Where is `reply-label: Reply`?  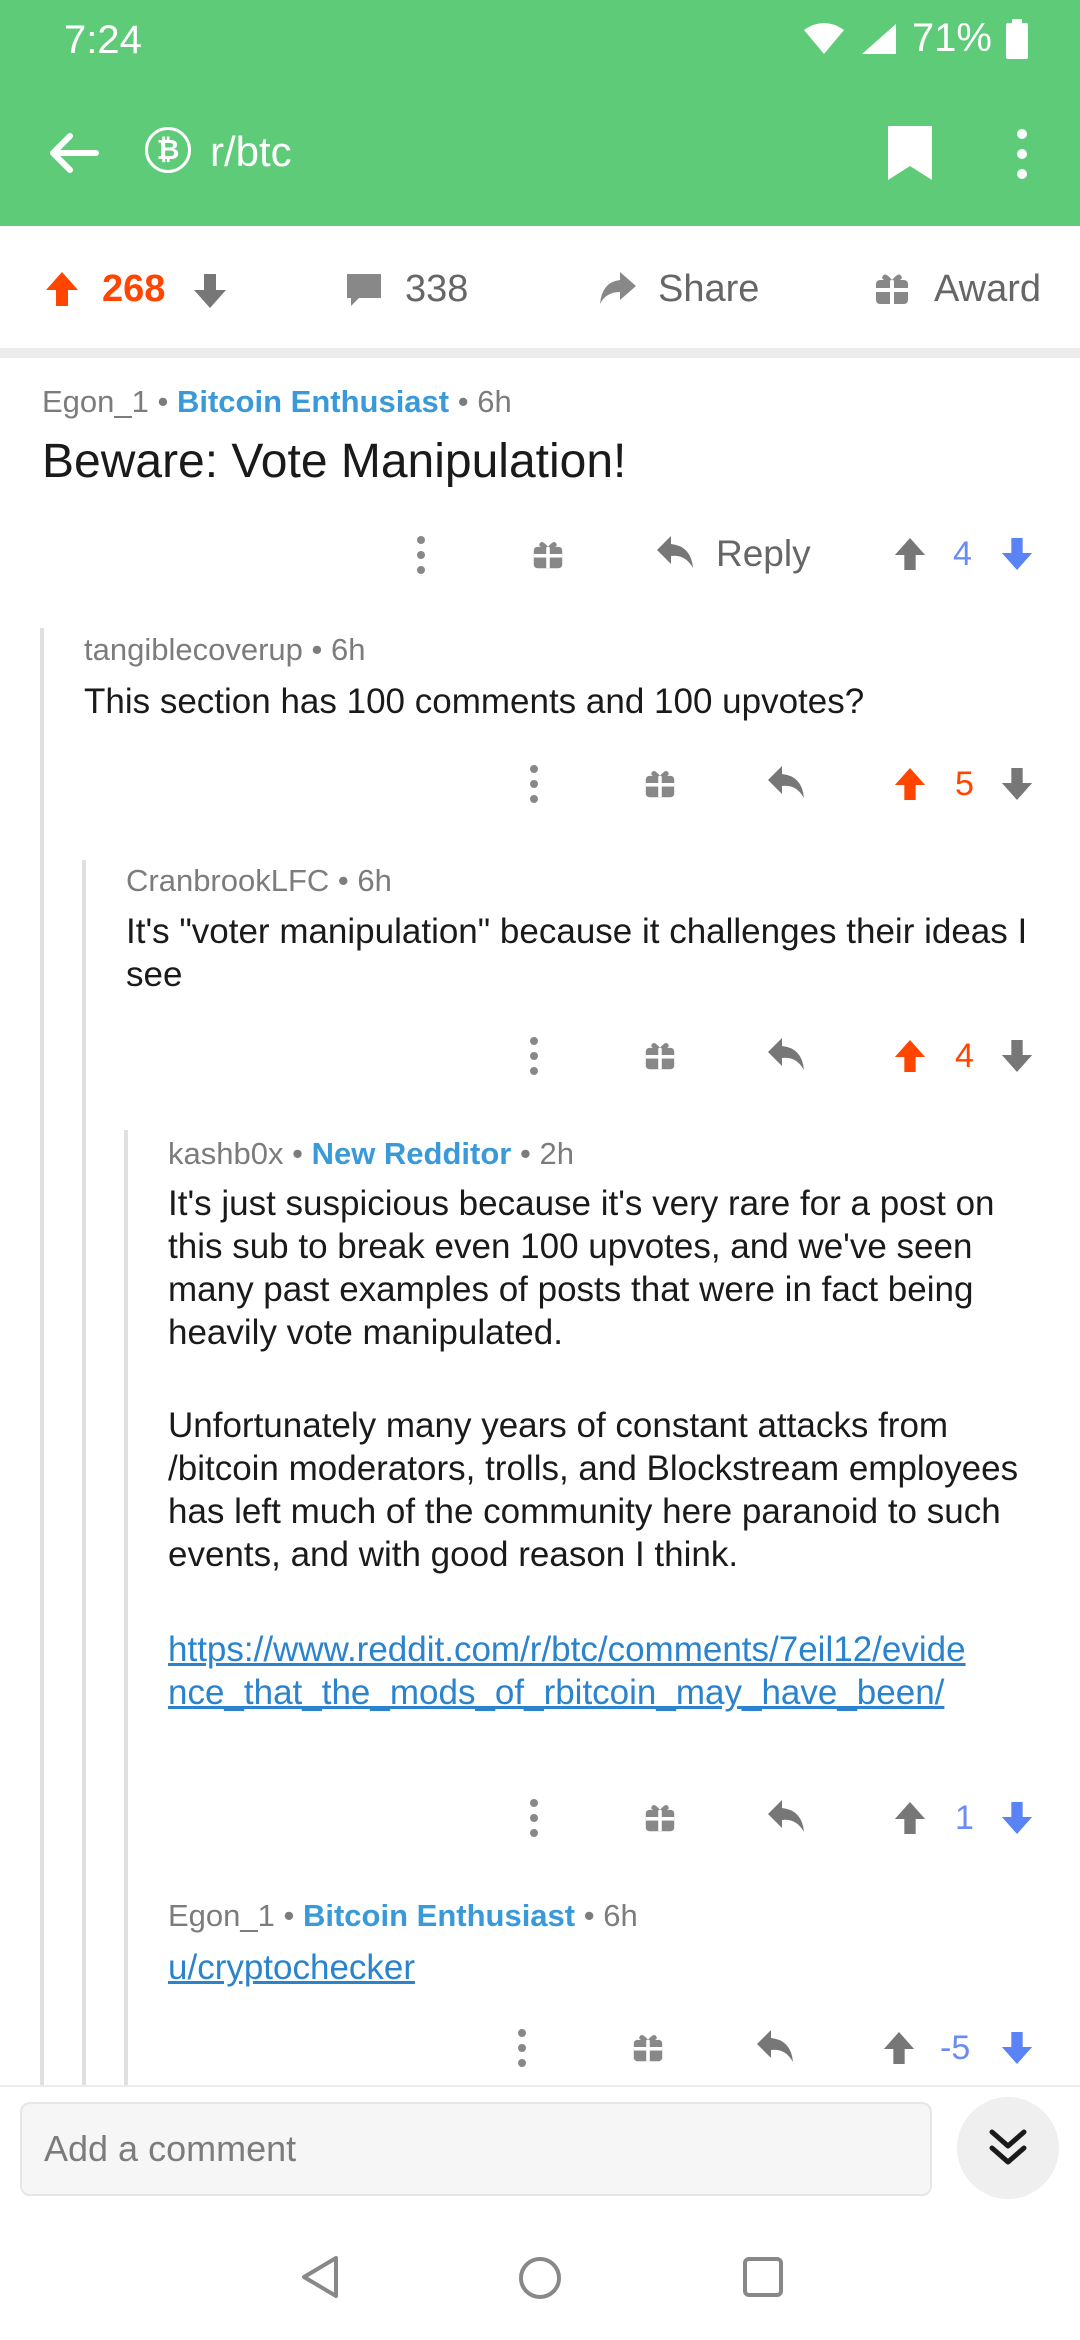 reply-label: Reply is located at coordinates (763, 554).